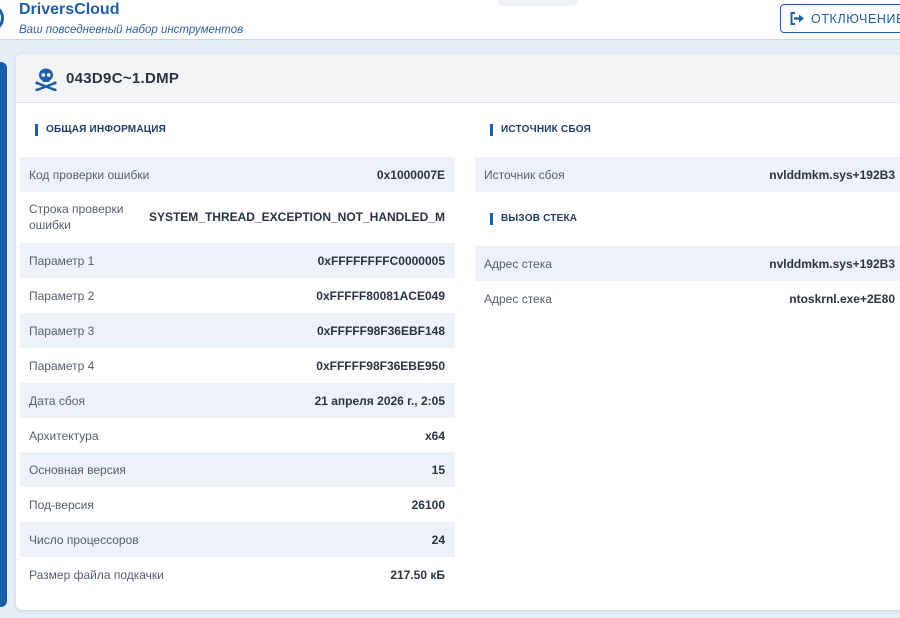 The width and height of the screenshot is (900, 618). Describe the element at coordinates (62, 330) in the screenshot. I see `row-label: Параметр 3` at that location.